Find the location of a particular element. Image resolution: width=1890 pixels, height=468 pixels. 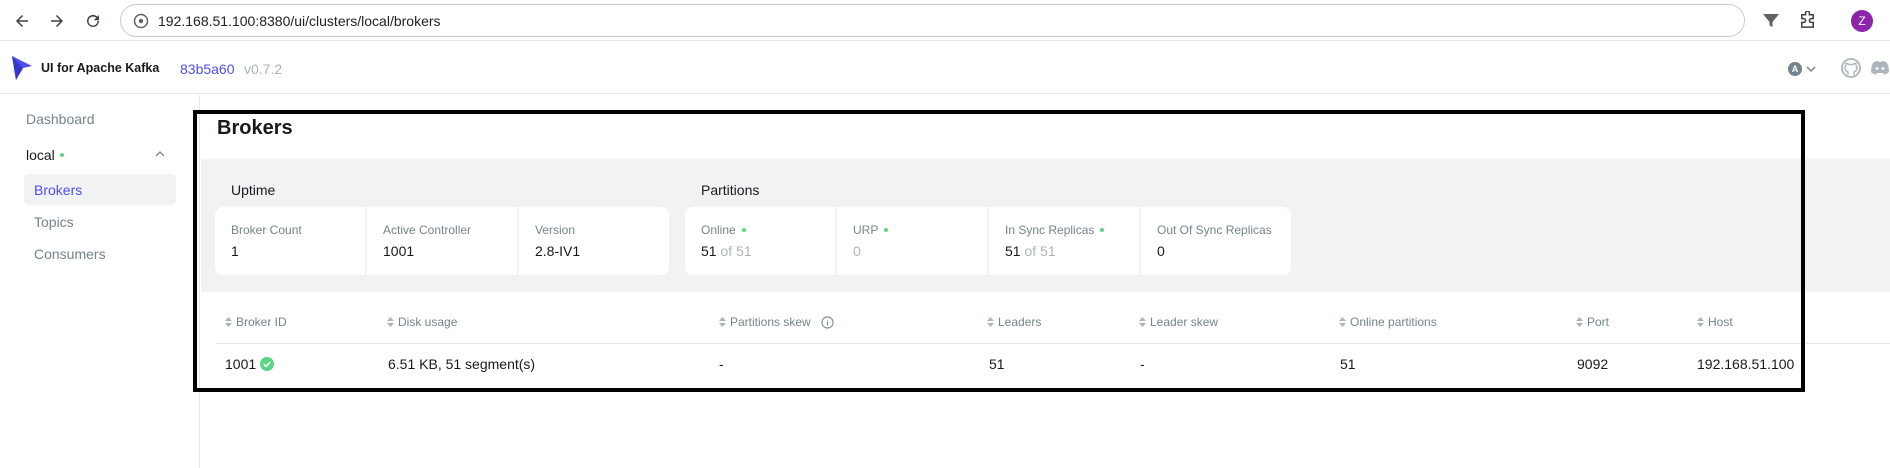

kafka-ui-logo-icon is located at coordinates (22, 68).